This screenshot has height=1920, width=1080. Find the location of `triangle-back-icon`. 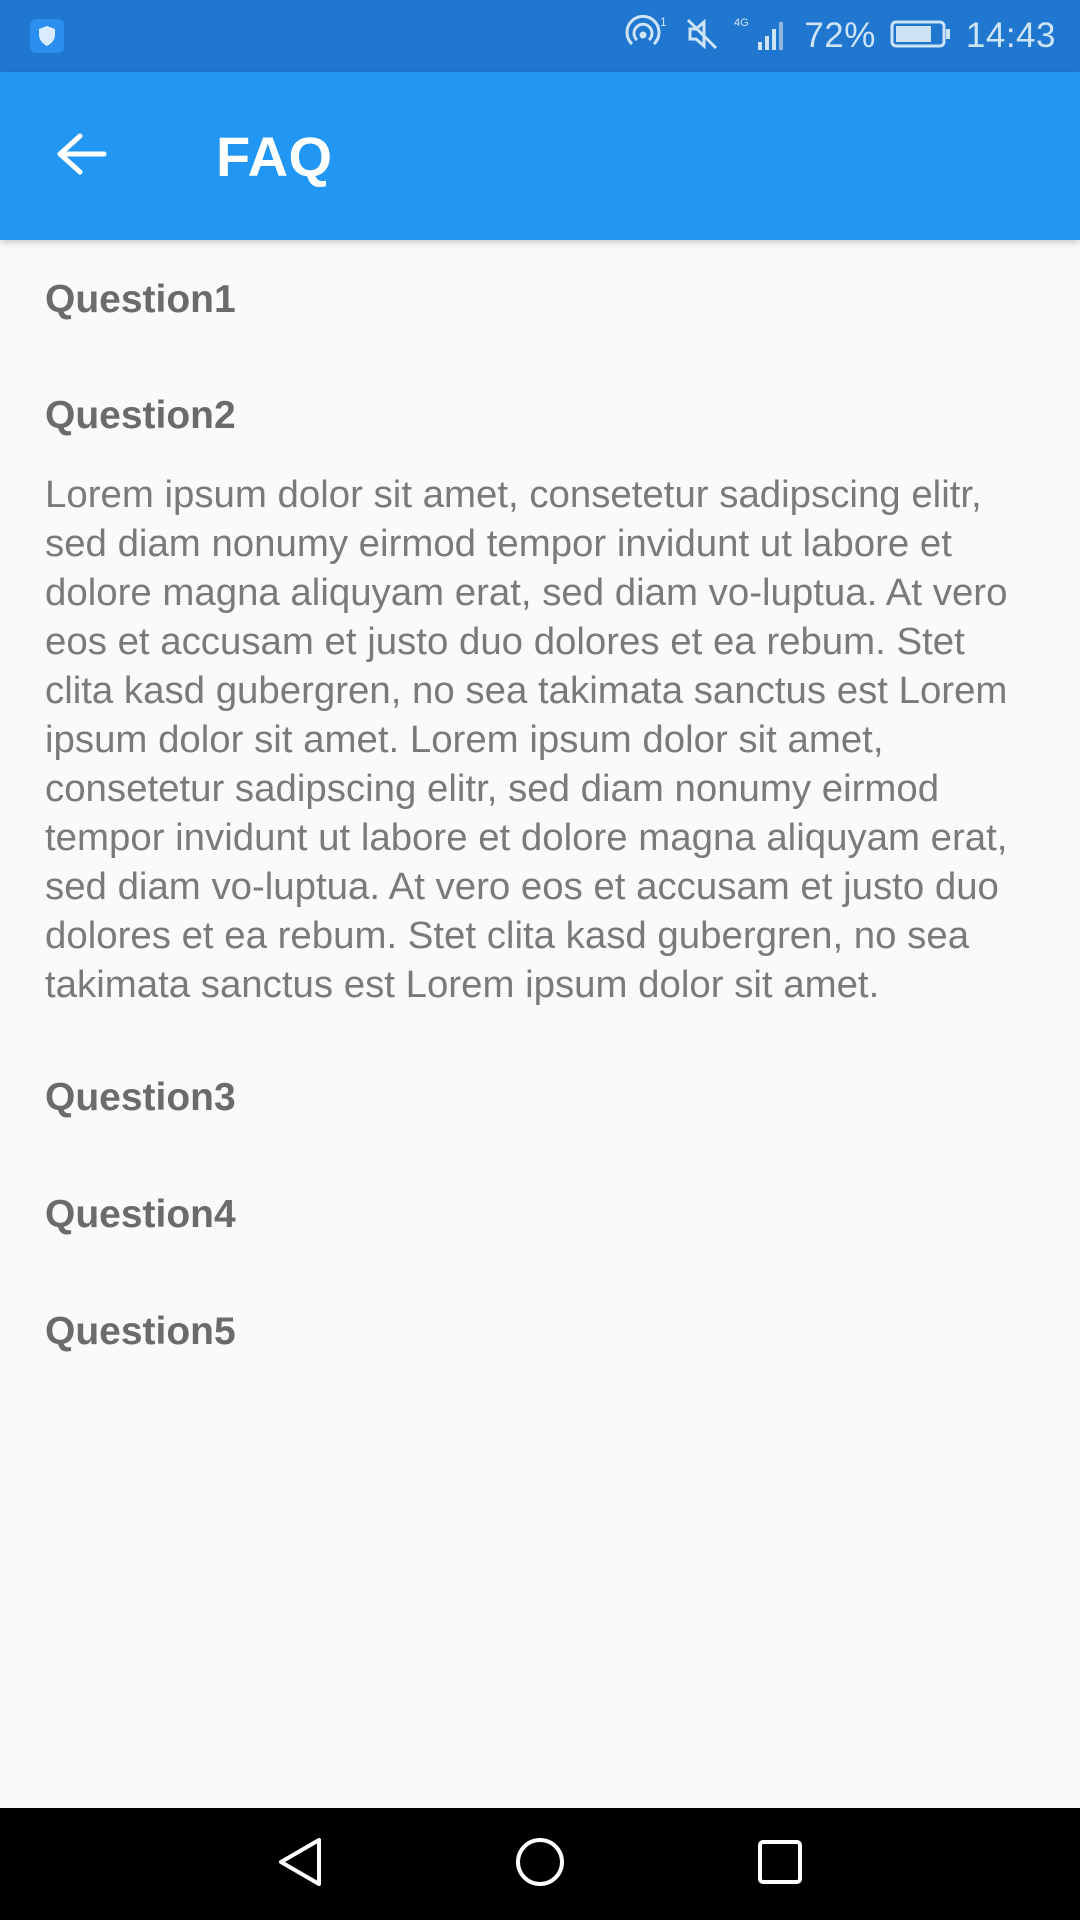

triangle-back-icon is located at coordinates (300, 1864).